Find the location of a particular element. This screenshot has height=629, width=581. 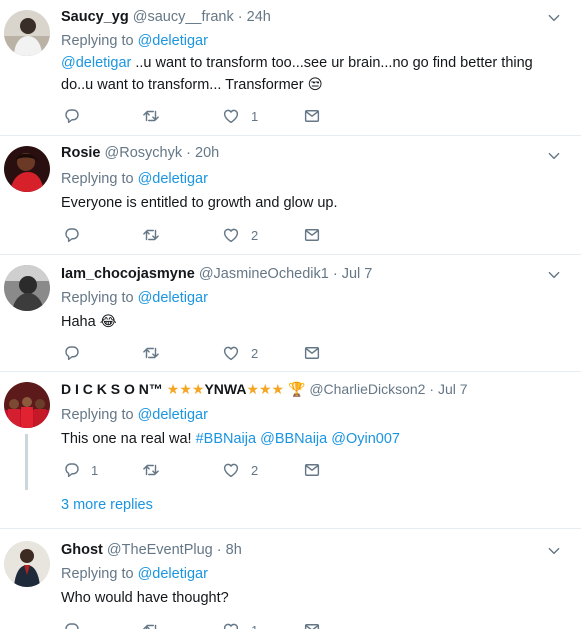

display-name: Rosie is located at coordinates (81, 153).